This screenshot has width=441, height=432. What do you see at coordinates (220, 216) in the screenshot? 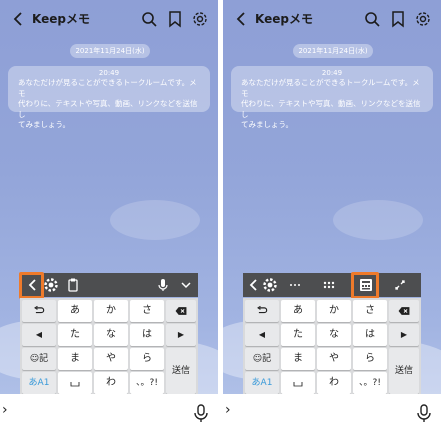
I see `panel-divider` at bounding box center [220, 216].